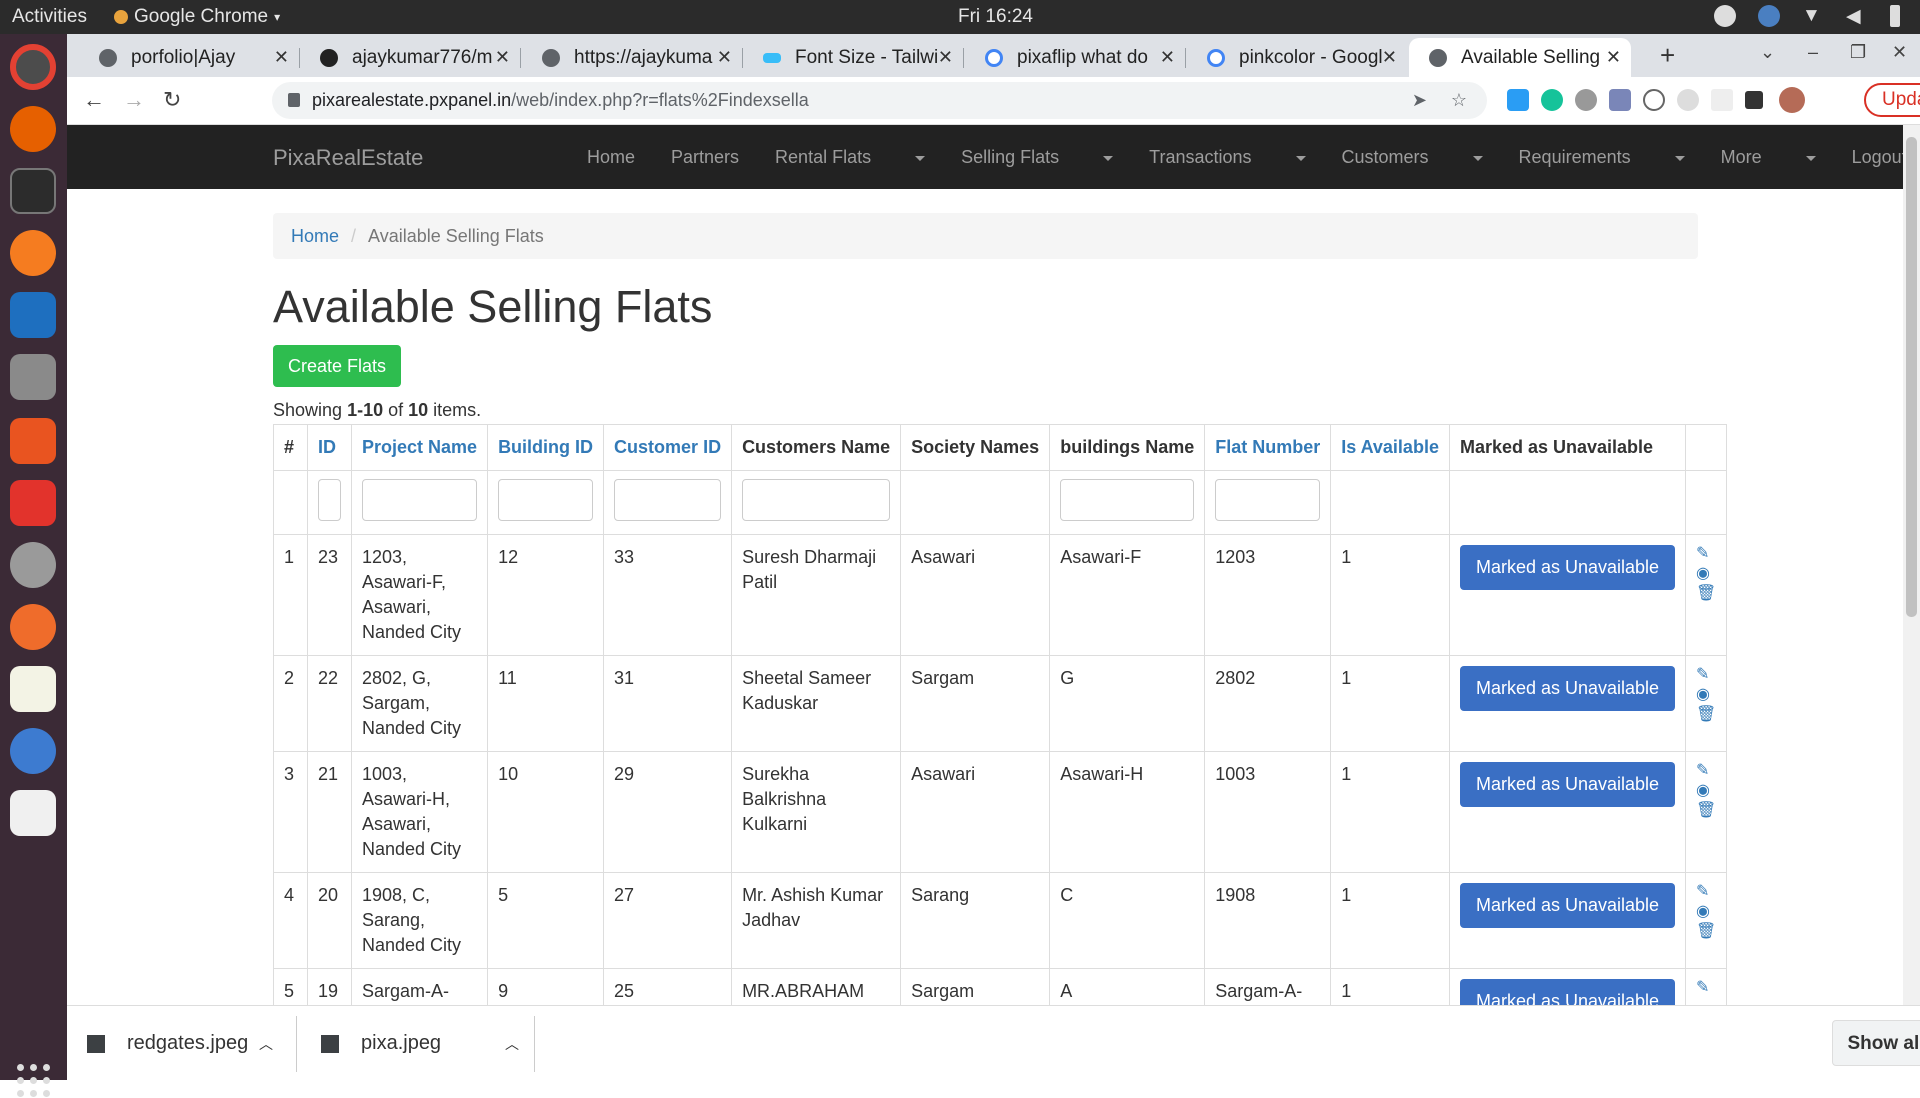  I want to click on maximize-icon: ❐, so click(1858, 52).